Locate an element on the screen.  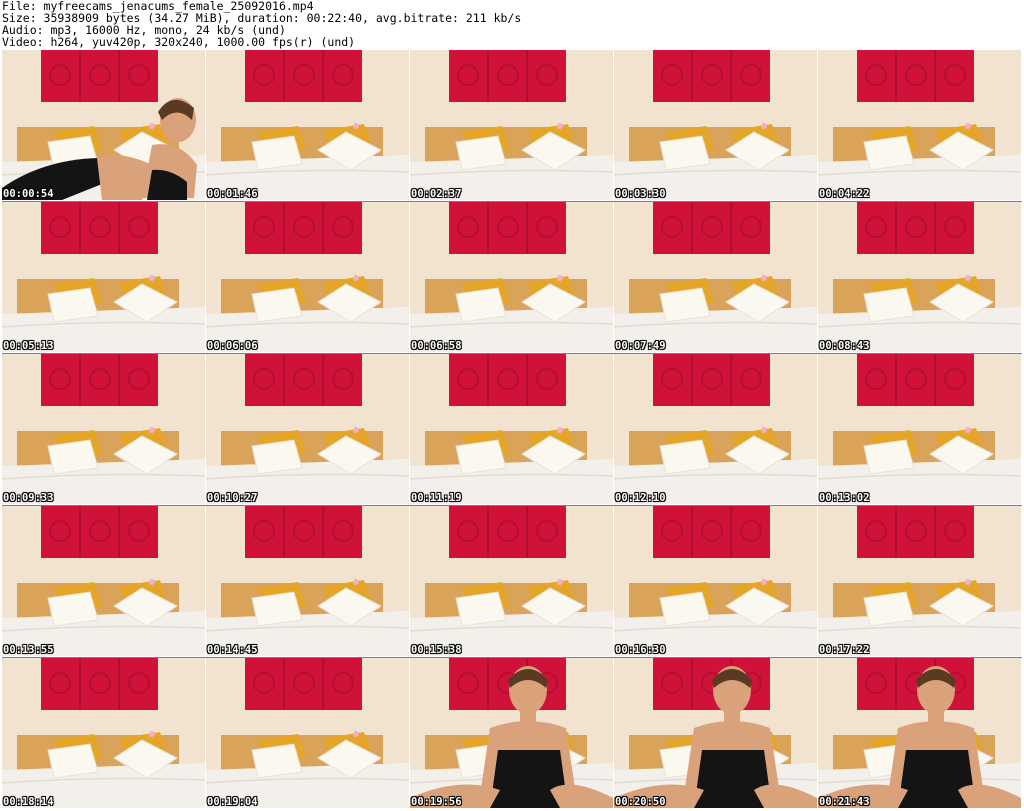
video-thumbnail: 00:11:19 is located at coordinates (511, 429).